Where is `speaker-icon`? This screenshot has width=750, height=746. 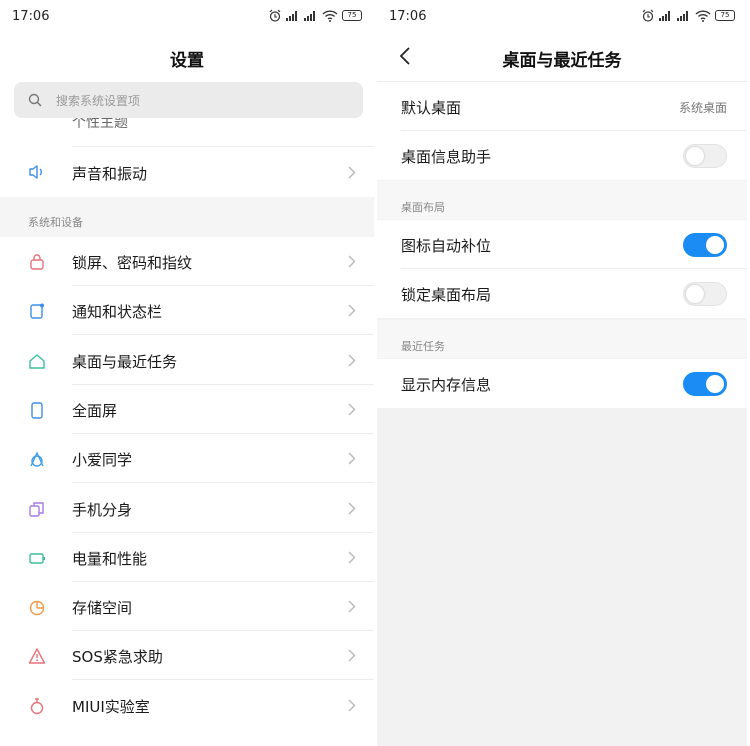
speaker-icon is located at coordinates (35, 172).